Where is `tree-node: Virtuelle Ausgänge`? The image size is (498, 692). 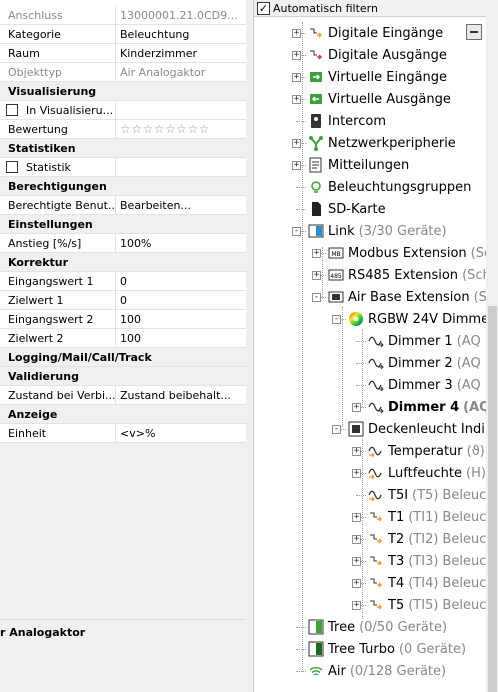
tree-node: Virtuelle Ausgänge is located at coordinates (379, 99).